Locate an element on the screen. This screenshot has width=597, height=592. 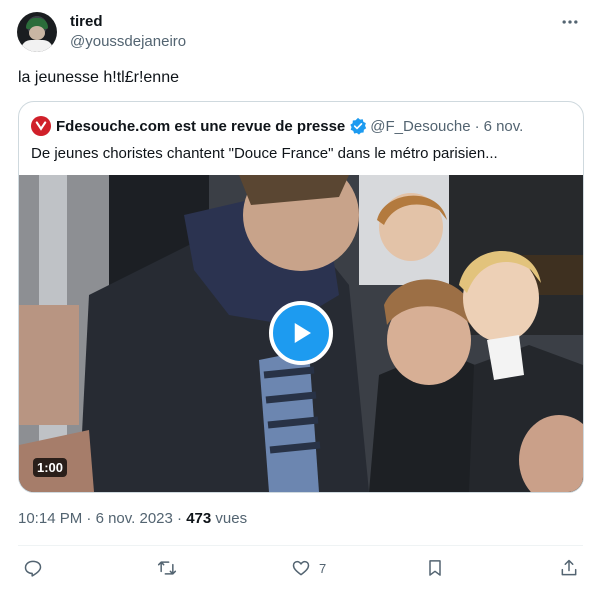
share-icon is located at coordinates (569, 567).